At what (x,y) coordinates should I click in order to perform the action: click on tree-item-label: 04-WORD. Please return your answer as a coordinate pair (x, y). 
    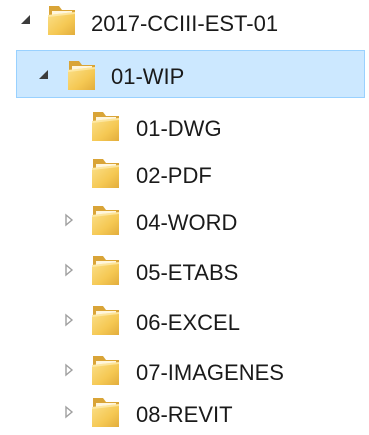
    Looking at the image, I should click on (187, 222).